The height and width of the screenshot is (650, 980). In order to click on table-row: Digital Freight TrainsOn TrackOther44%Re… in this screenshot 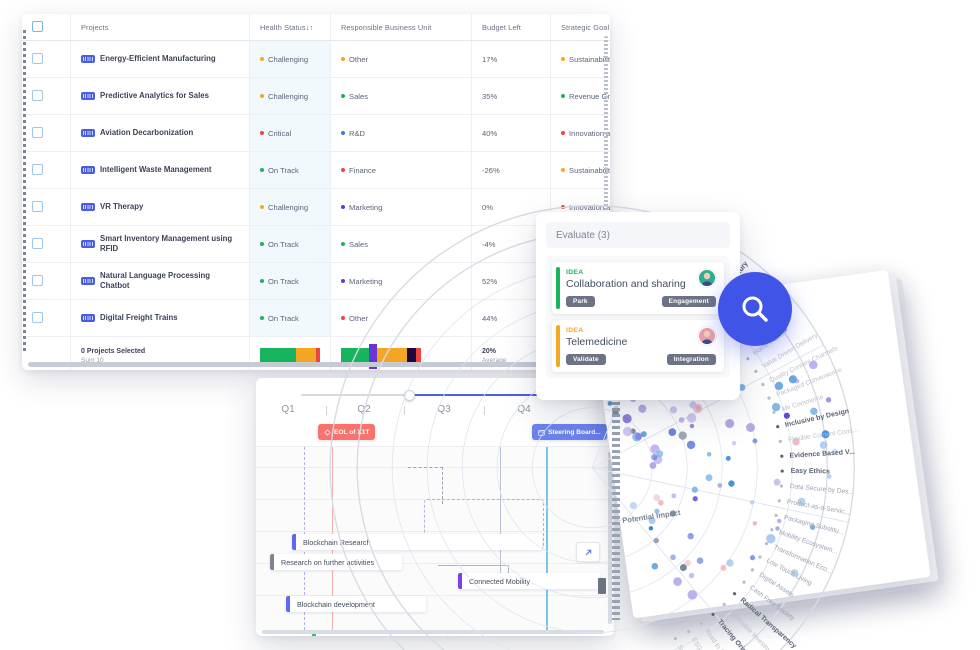, I will do `click(316, 318)`.